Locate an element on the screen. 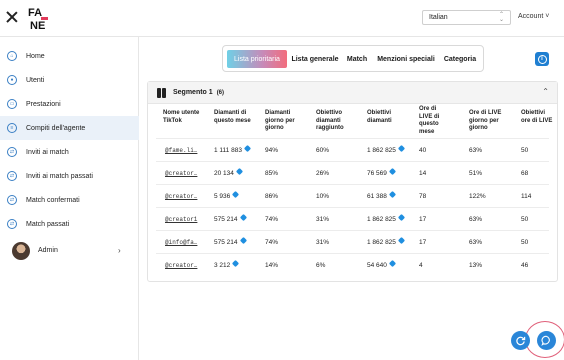  cell-target: 1 862 825 is located at coordinates (386, 149).